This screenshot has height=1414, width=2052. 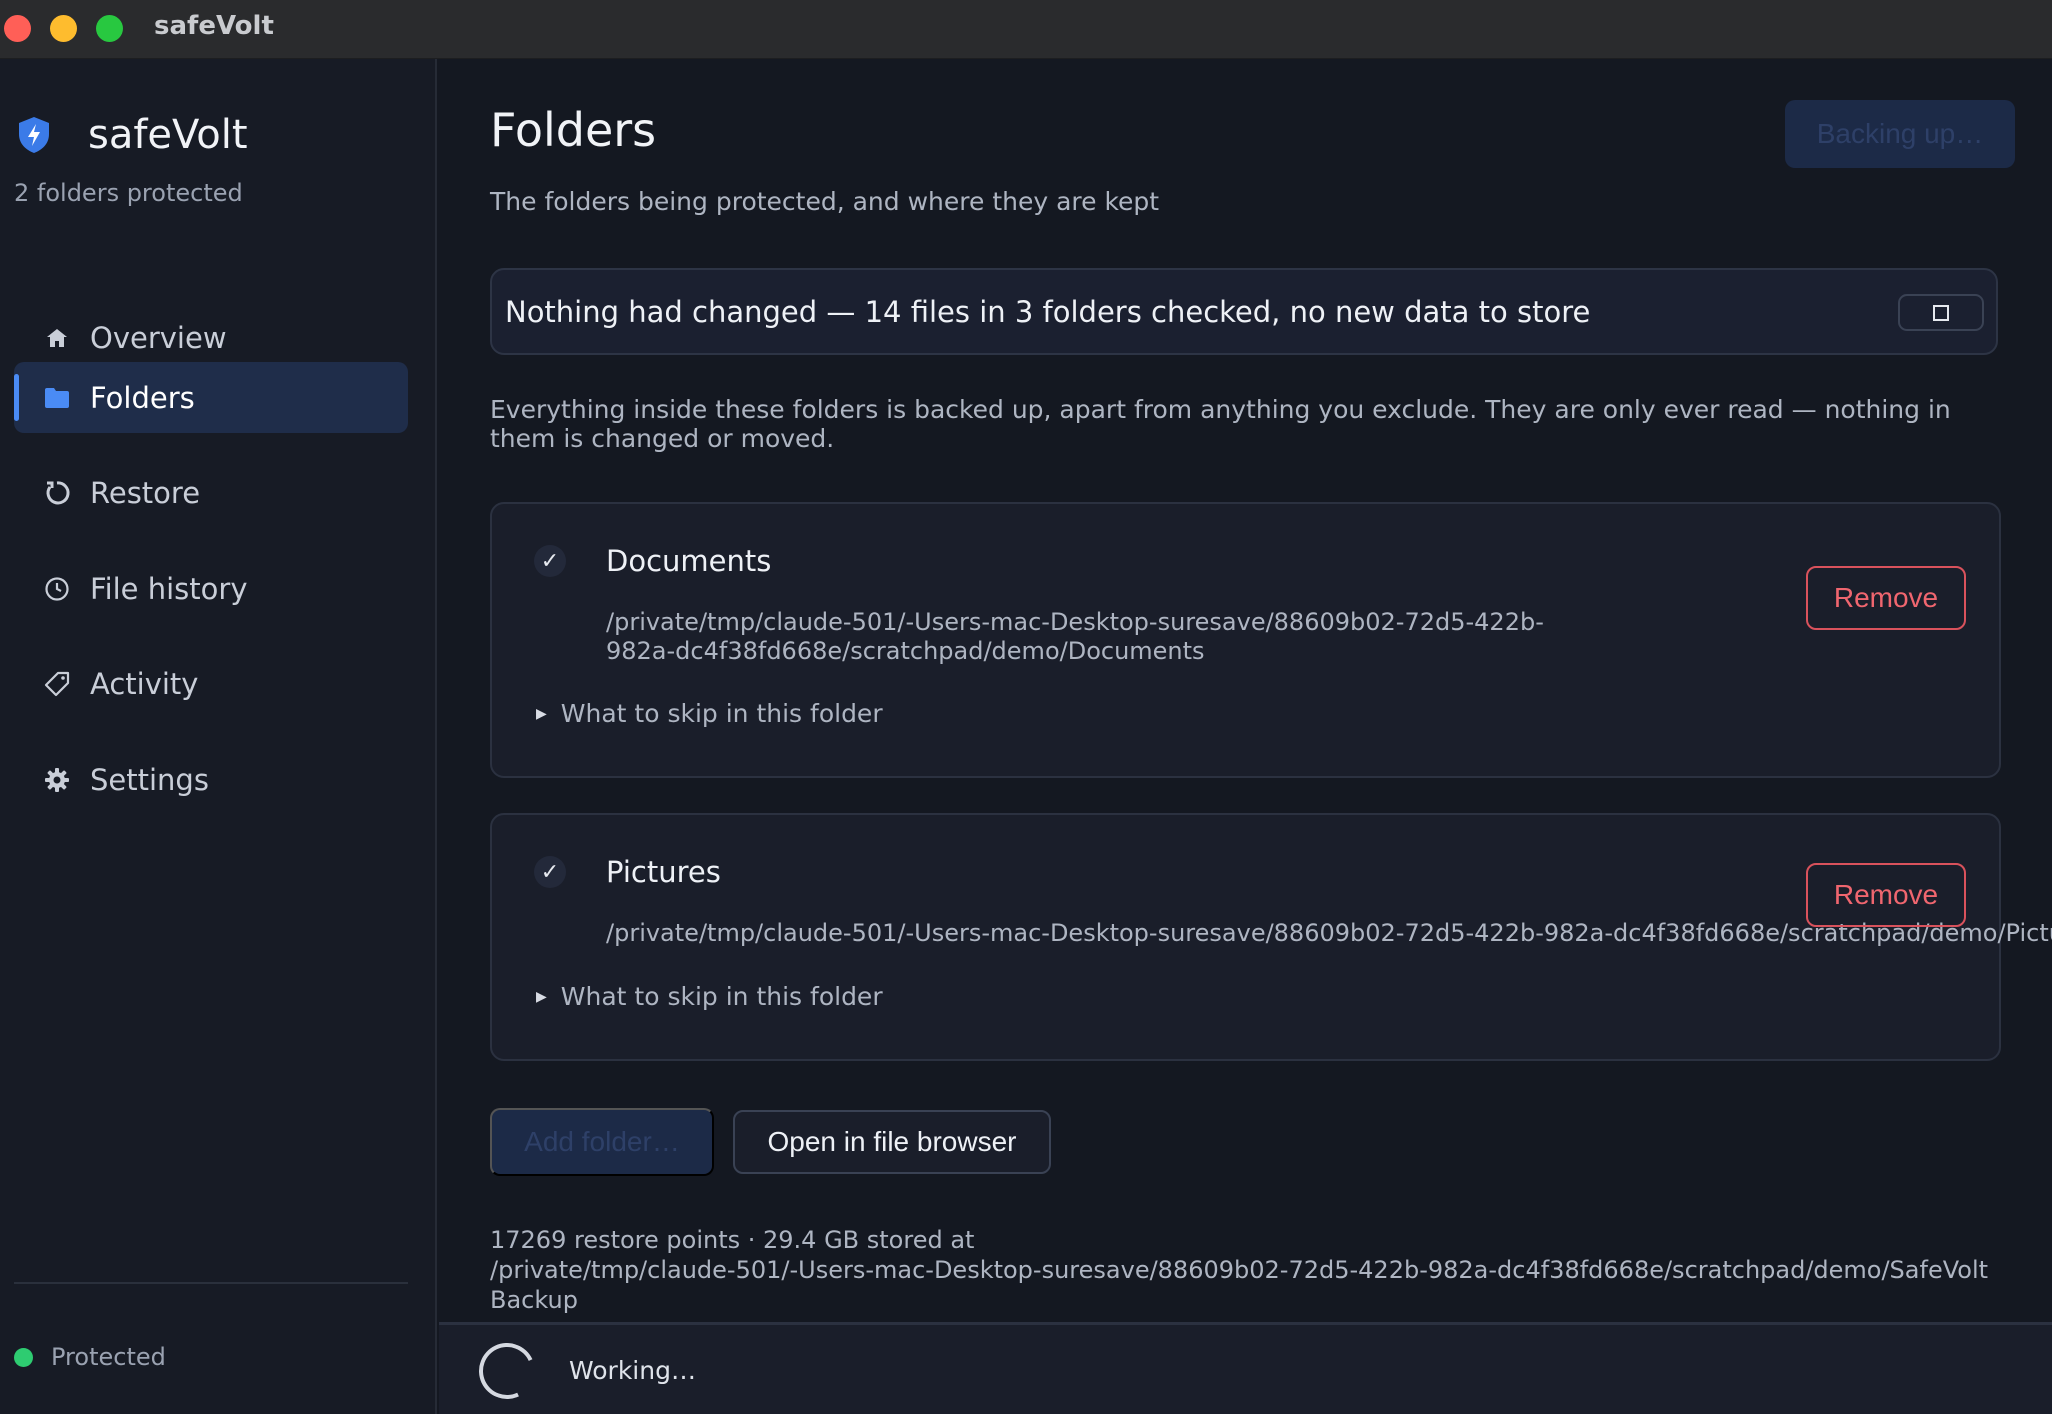 I want to click on sidebar-item-label: Restore, so click(x=145, y=492).